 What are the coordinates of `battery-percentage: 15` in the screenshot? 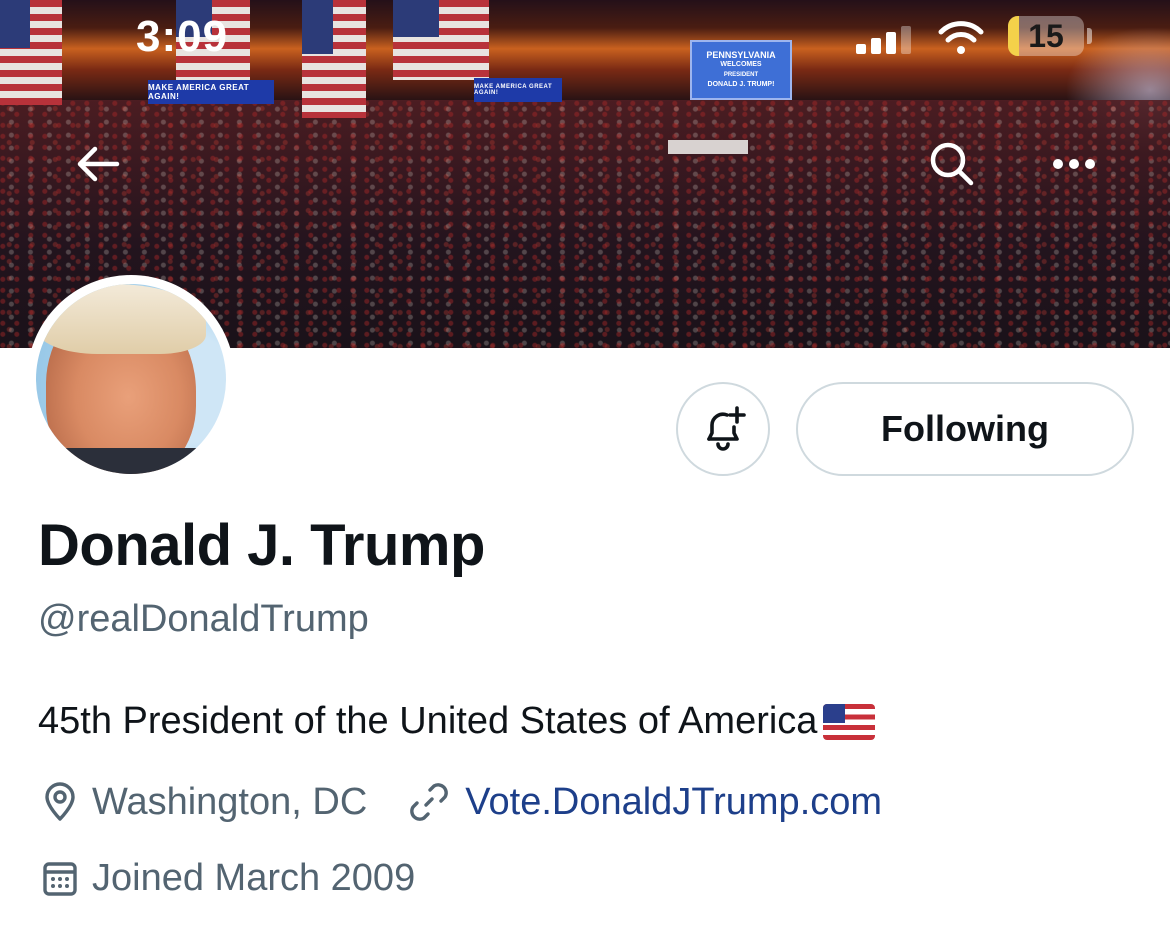 It's located at (1046, 36).